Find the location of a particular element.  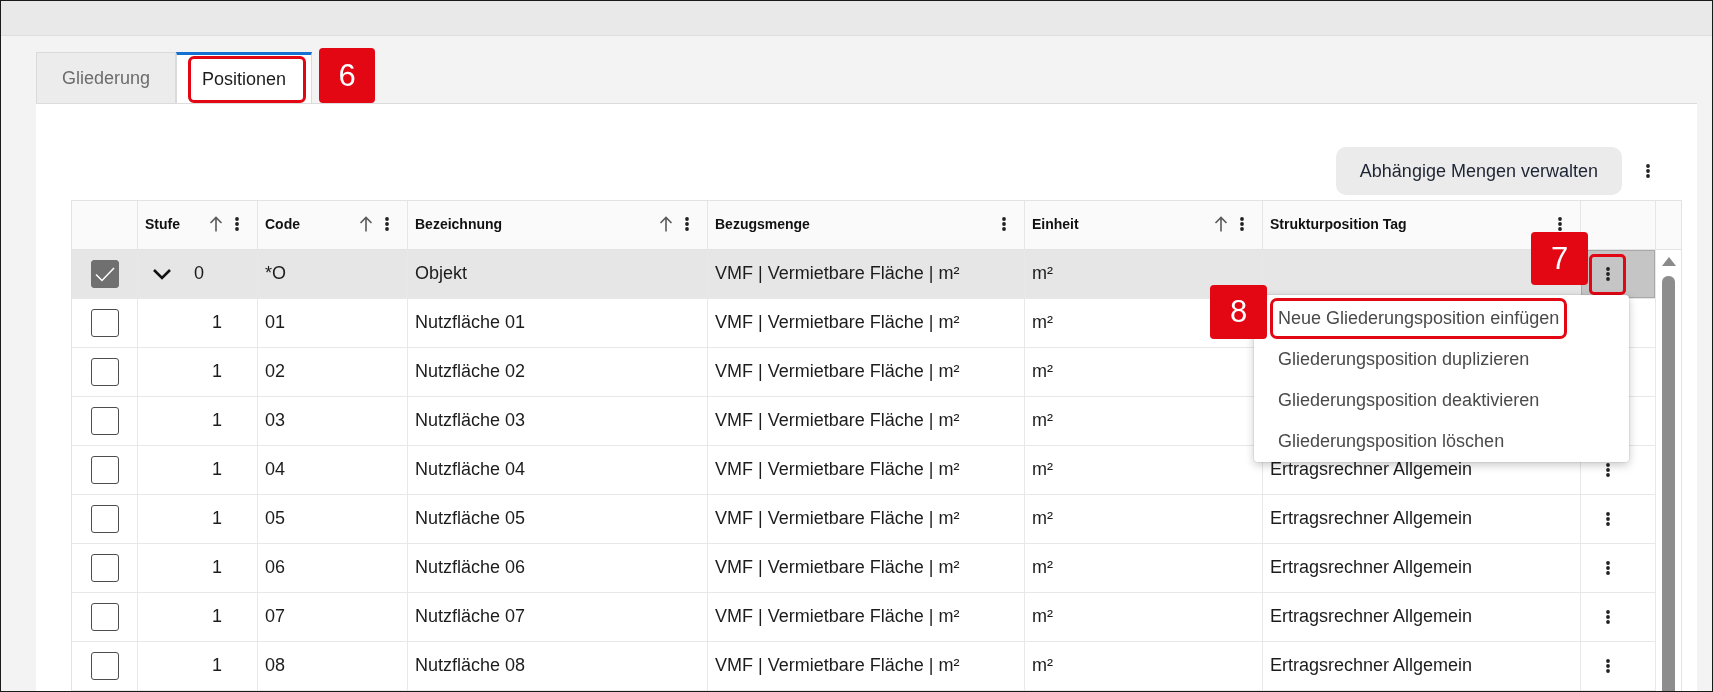

designation-text: Nutzfläche 07 is located at coordinates (470, 617).